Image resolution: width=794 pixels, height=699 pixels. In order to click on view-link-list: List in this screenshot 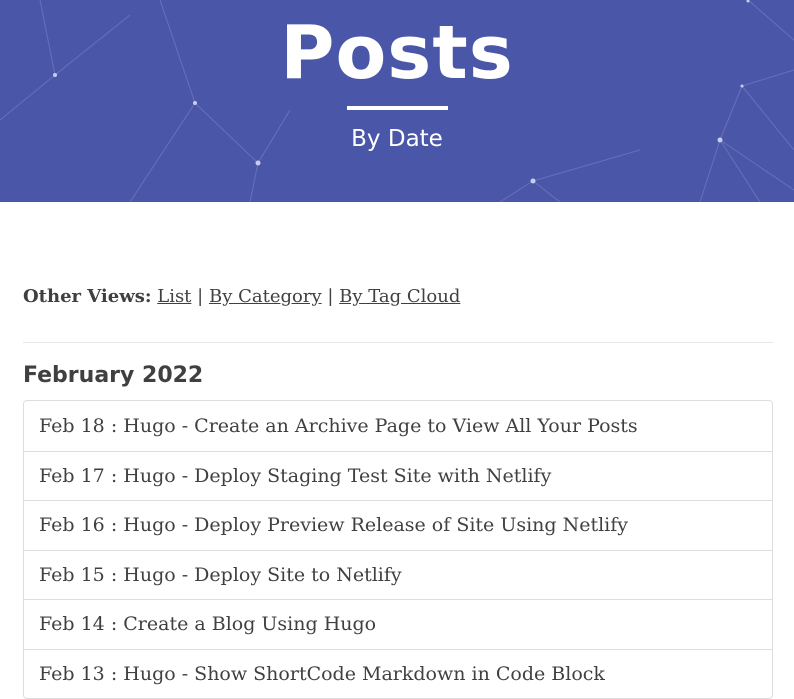, I will do `click(174, 296)`.